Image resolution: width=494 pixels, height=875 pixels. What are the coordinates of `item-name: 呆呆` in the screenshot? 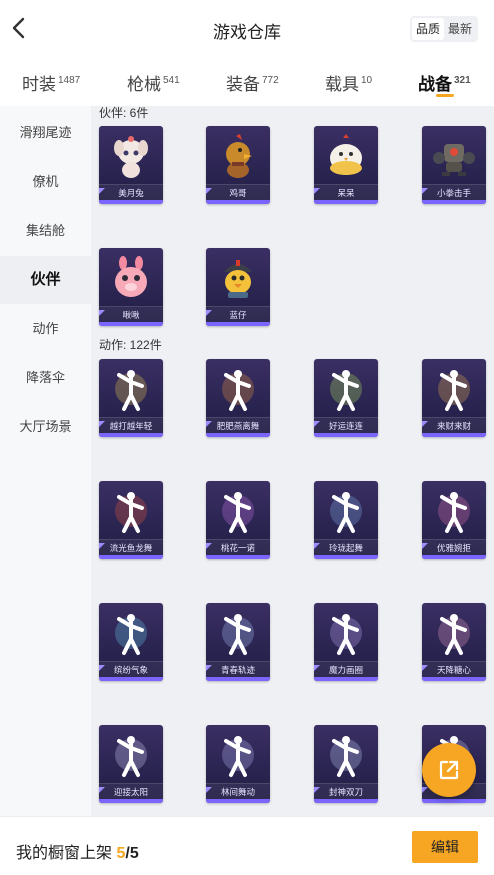 It's located at (346, 192).